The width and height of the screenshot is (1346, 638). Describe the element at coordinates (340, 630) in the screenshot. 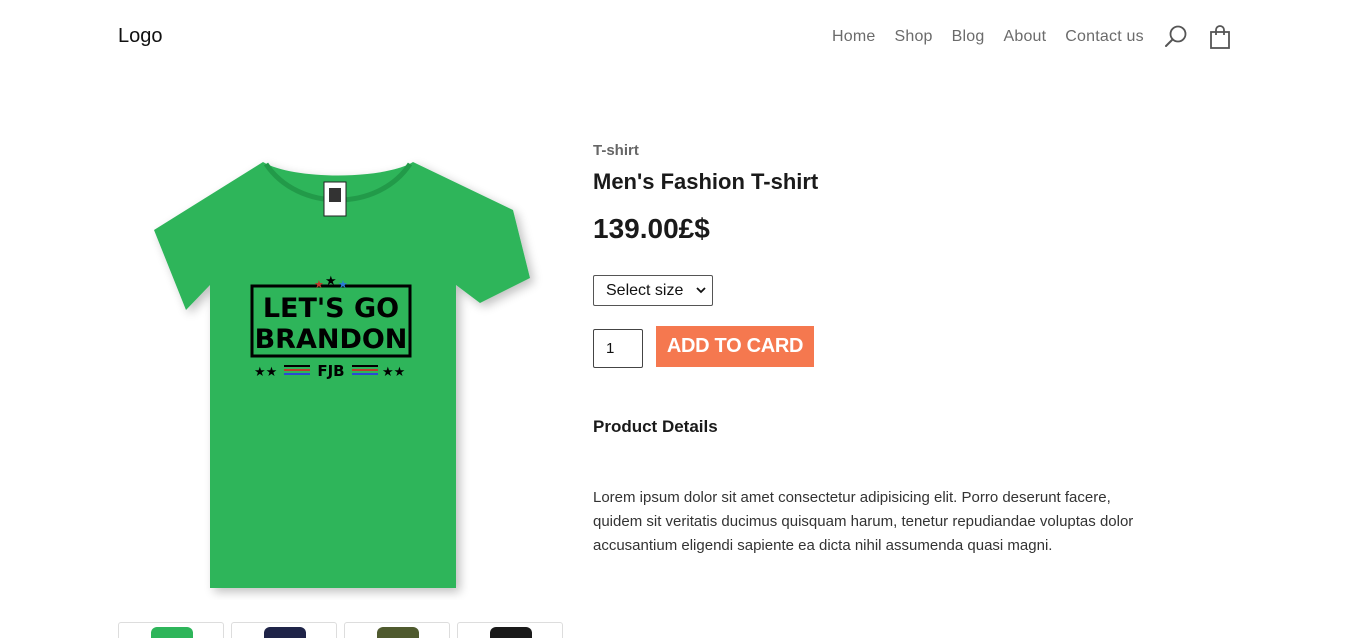

I see `thumbnail-gallery` at that location.